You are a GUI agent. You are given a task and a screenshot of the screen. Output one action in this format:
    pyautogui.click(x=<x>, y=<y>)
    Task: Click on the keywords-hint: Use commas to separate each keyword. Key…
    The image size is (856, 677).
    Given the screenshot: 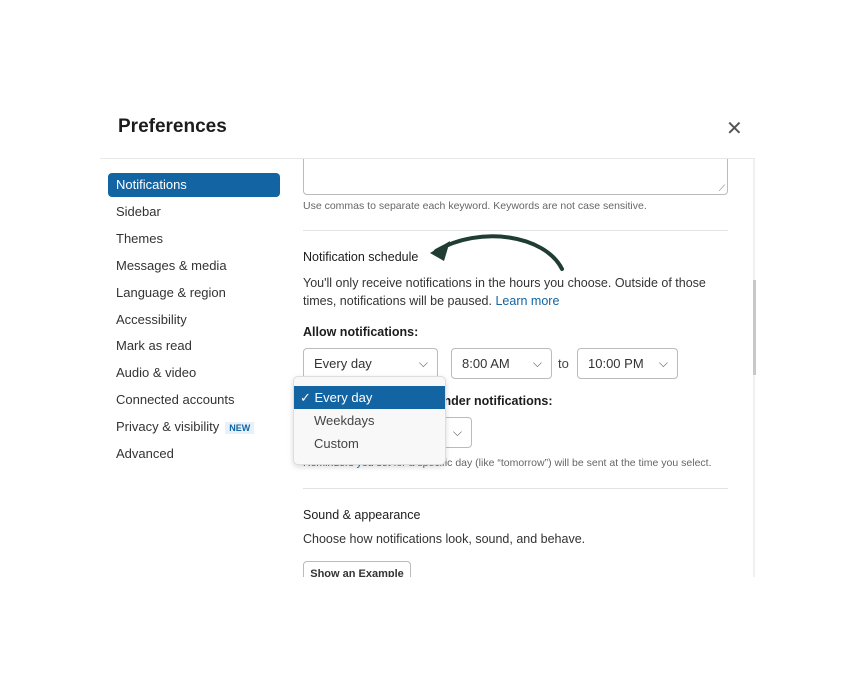 What is the action you would take?
    pyautogui.click(x=475, y=206)
    